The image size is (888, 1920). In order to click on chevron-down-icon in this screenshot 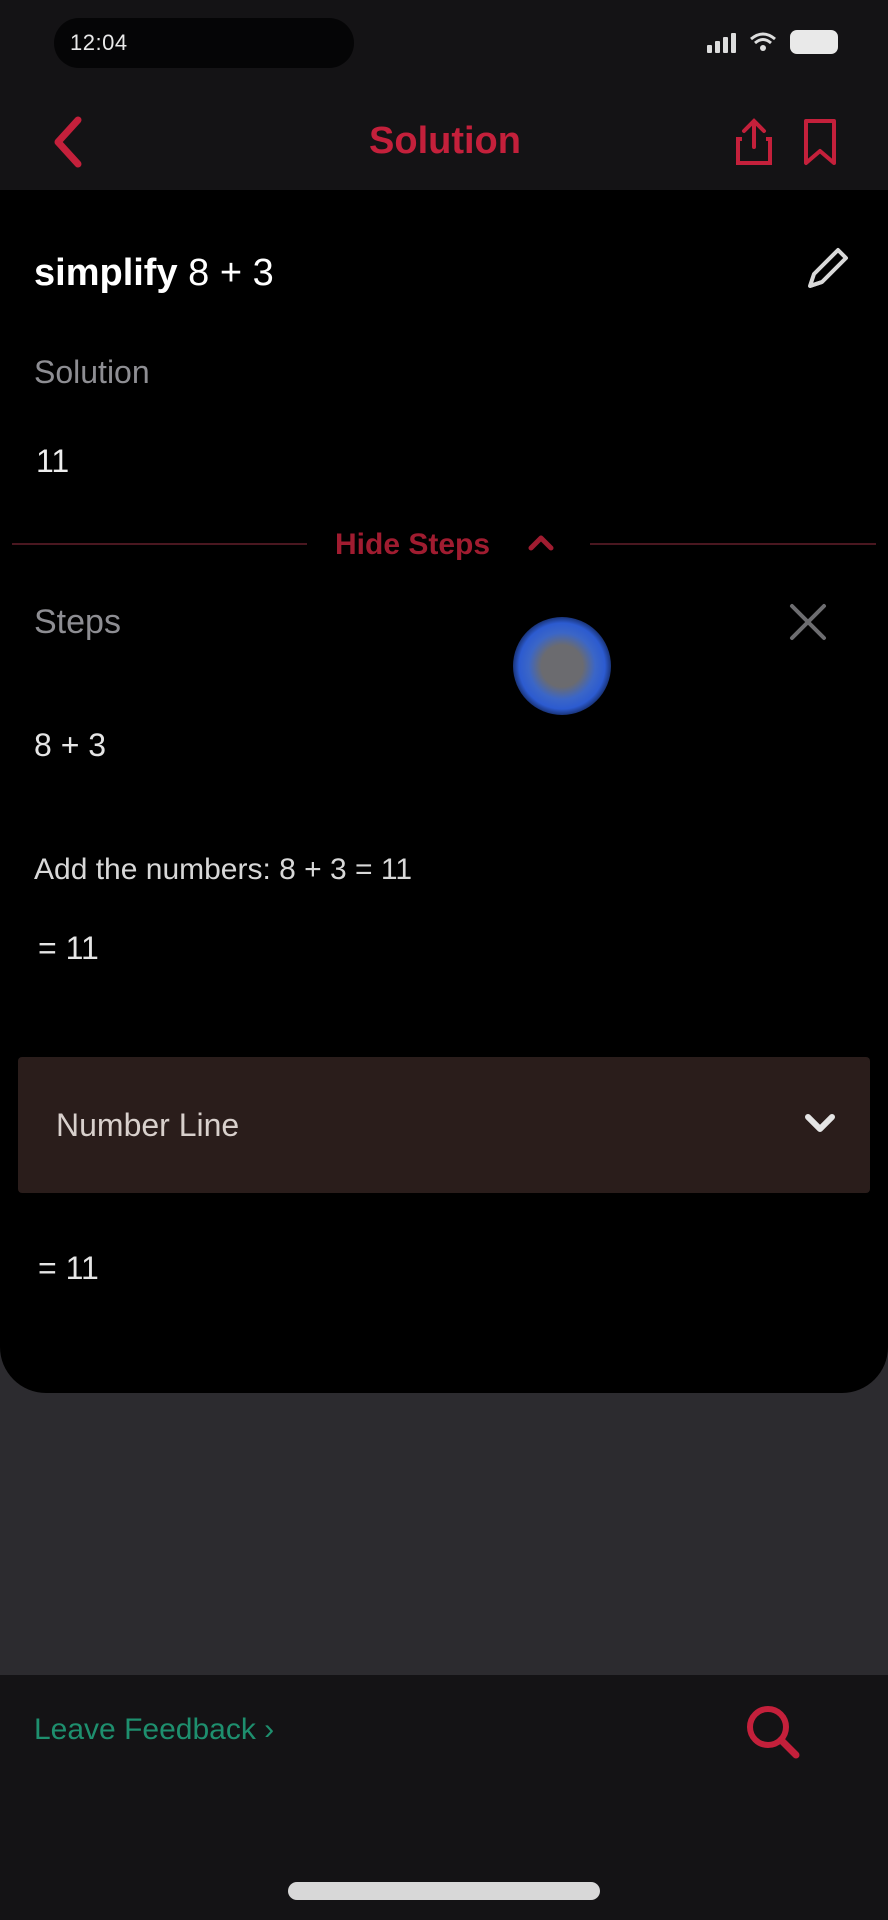, I will do `click(820, 1123)`.